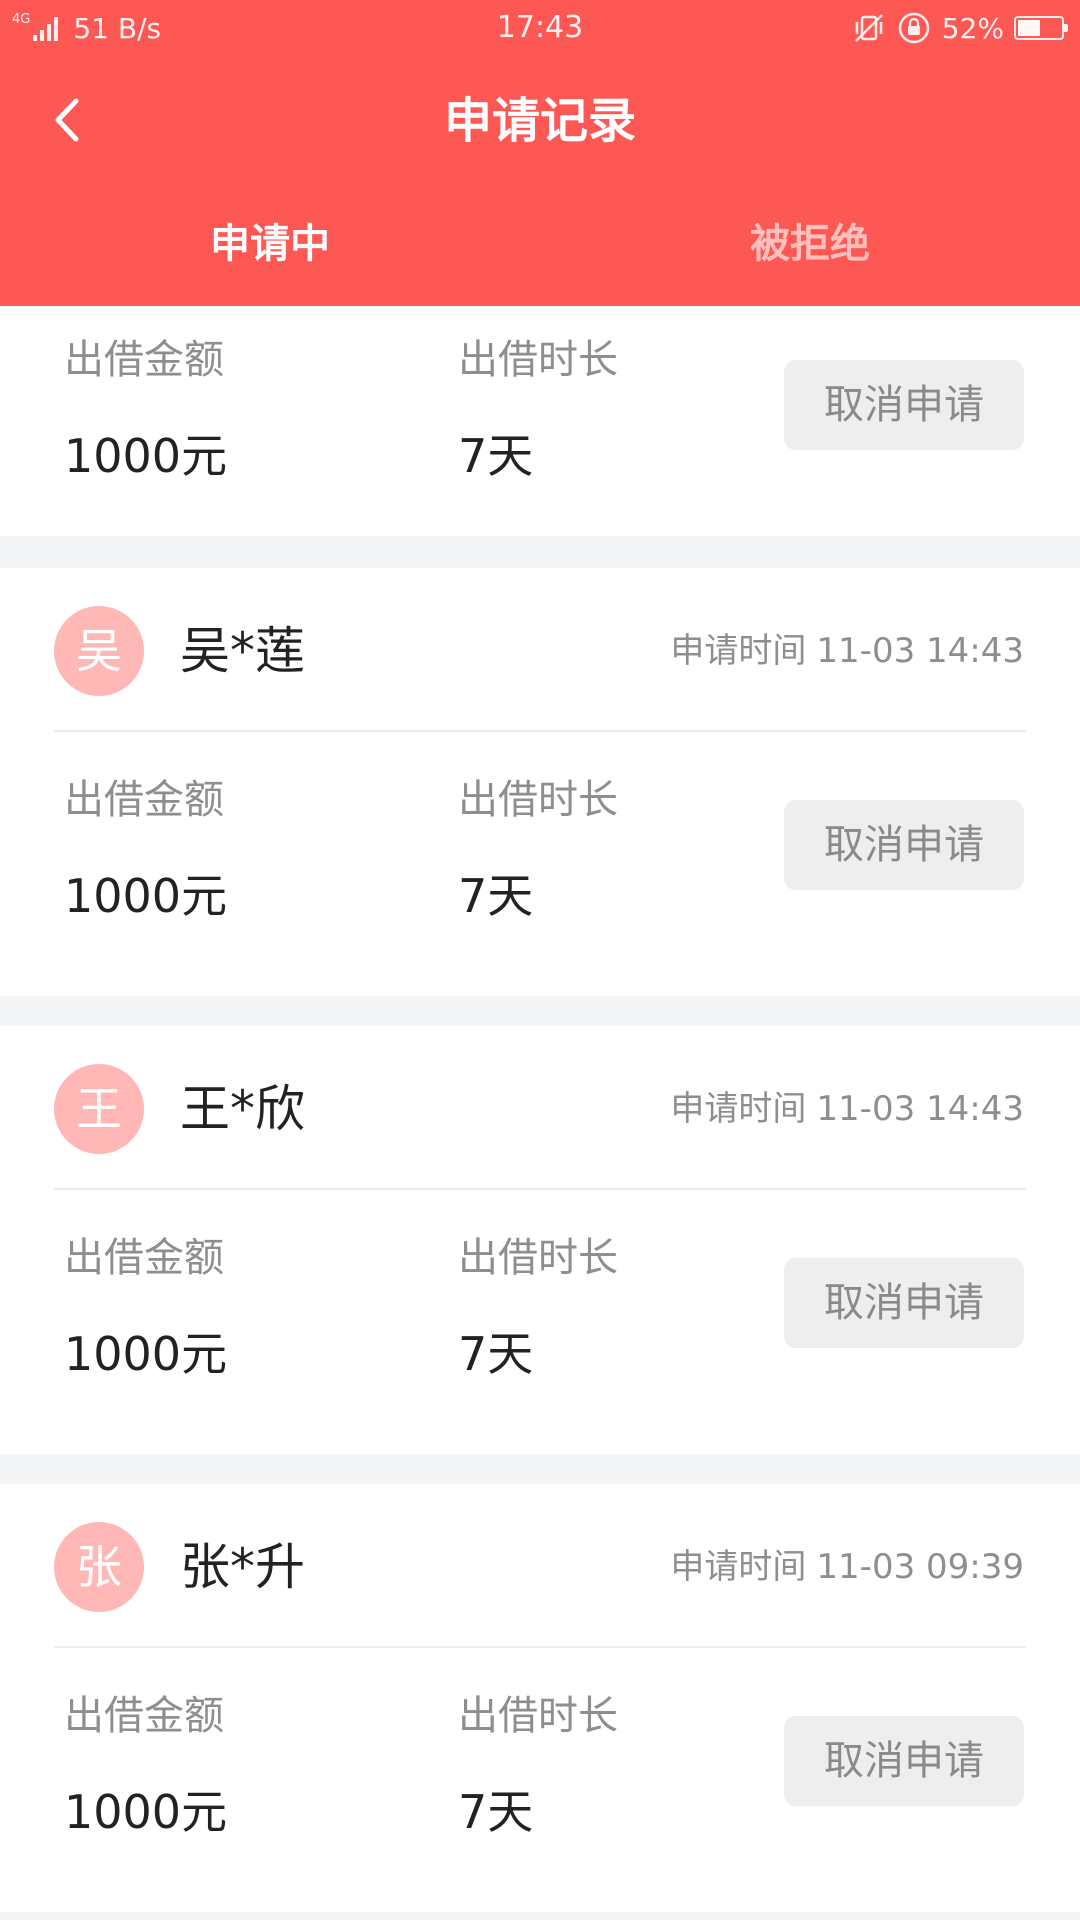  Describe the element at coordinates (540, 28) in the screenshot. I see `status-bar: 4G 51 B/s 17:43 52%` at that location.